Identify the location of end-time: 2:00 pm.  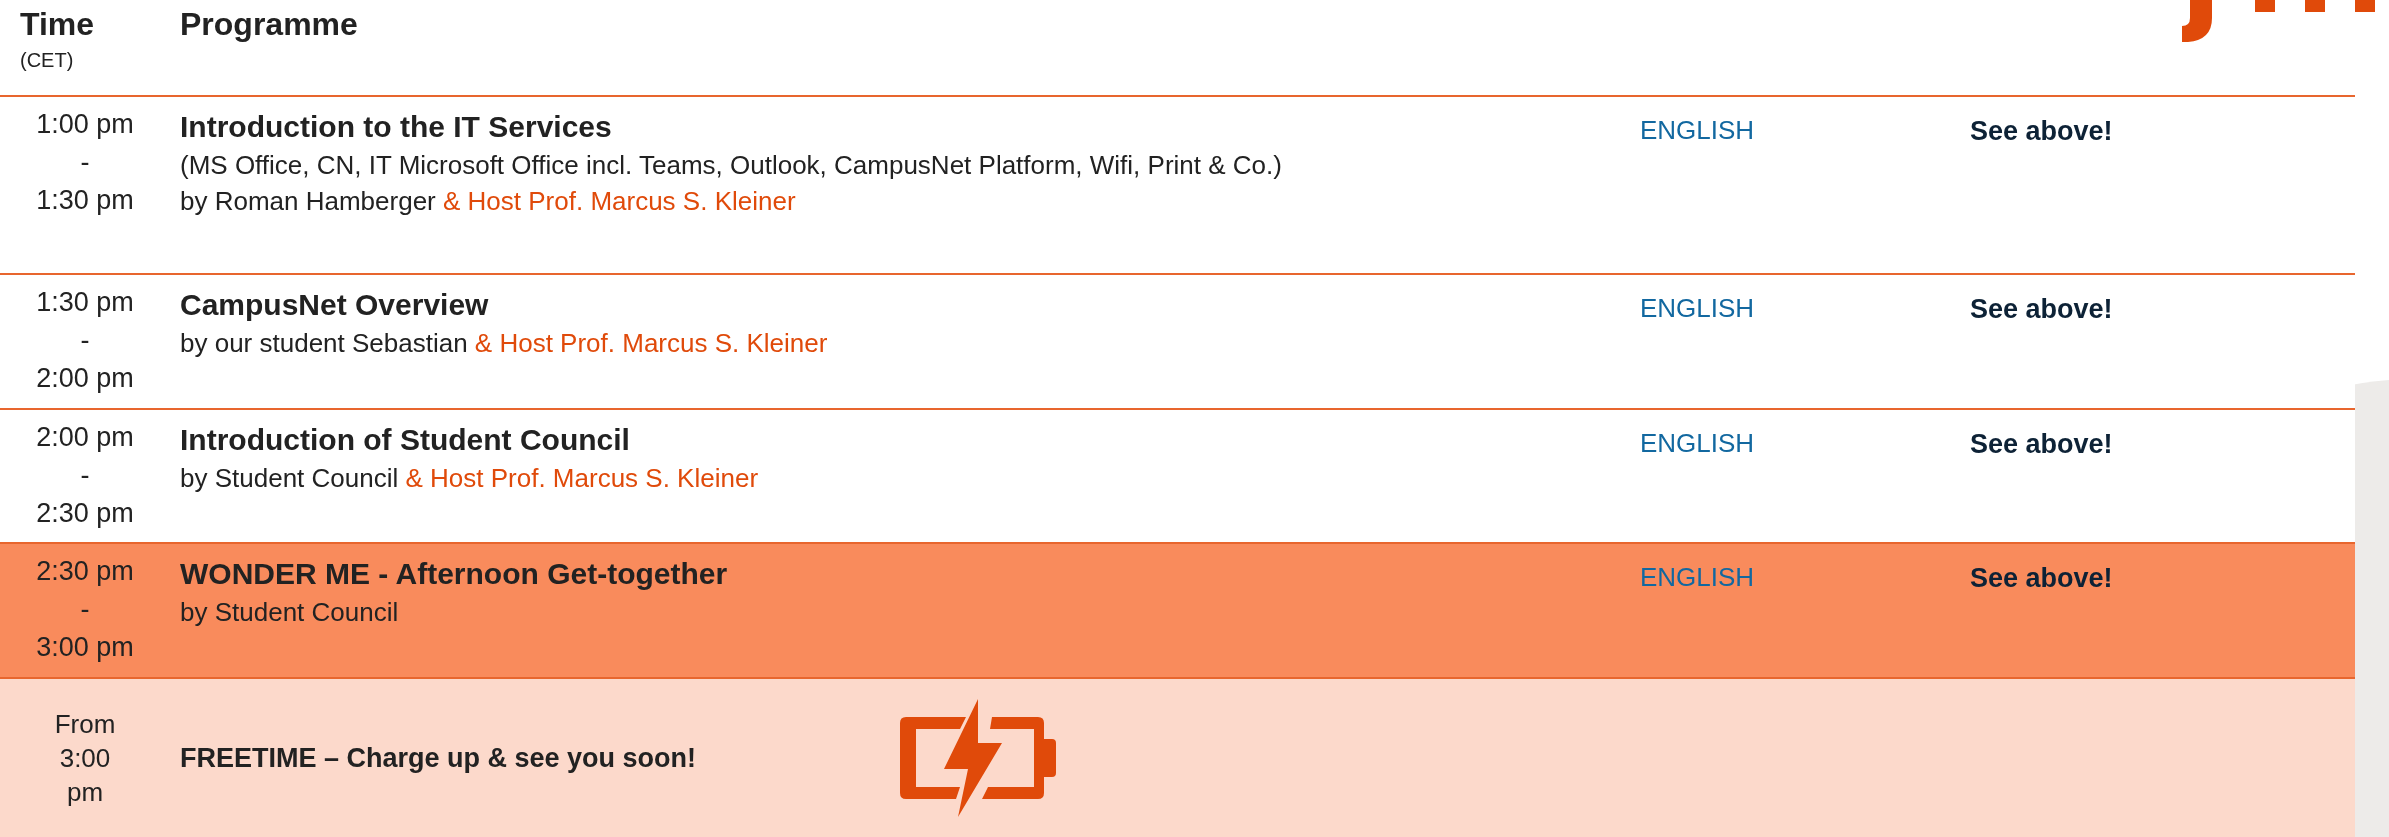
(85, 378).